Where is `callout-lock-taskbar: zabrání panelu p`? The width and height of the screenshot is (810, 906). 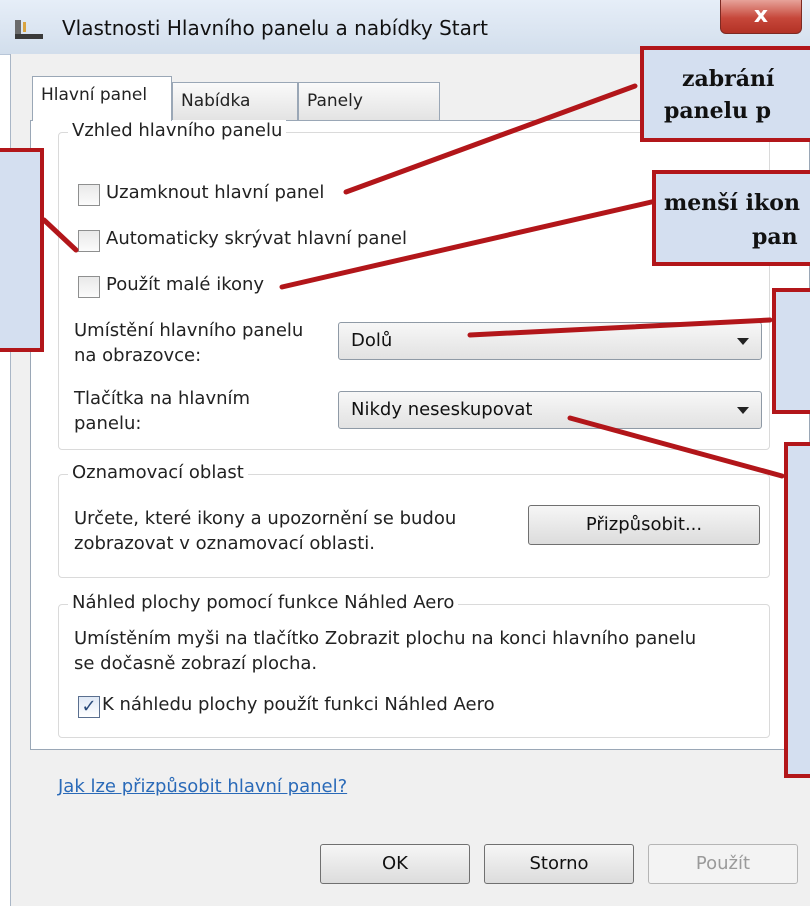
callout-lock-taskbar: zabrání panelu p is located at coordinates (725, 94).